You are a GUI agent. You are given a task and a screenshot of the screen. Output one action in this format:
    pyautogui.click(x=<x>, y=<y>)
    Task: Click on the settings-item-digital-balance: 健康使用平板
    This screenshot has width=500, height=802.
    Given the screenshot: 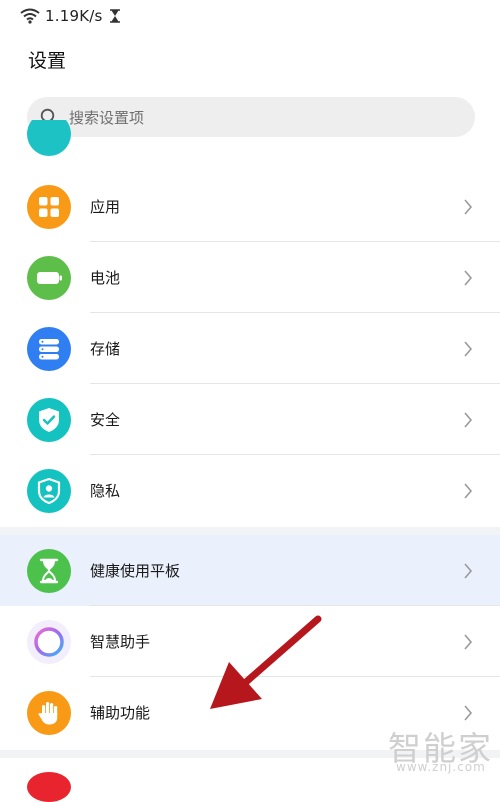 What is the action you would take?
    pyautogui.click(x=250, y=570)
    